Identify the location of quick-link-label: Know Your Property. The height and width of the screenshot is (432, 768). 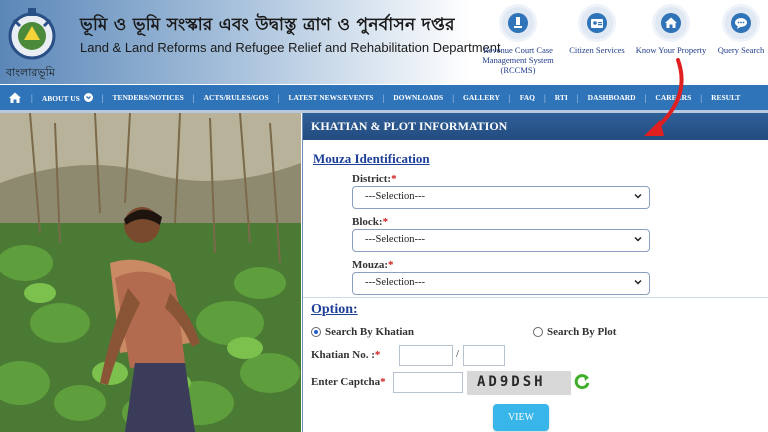
(671, 50).